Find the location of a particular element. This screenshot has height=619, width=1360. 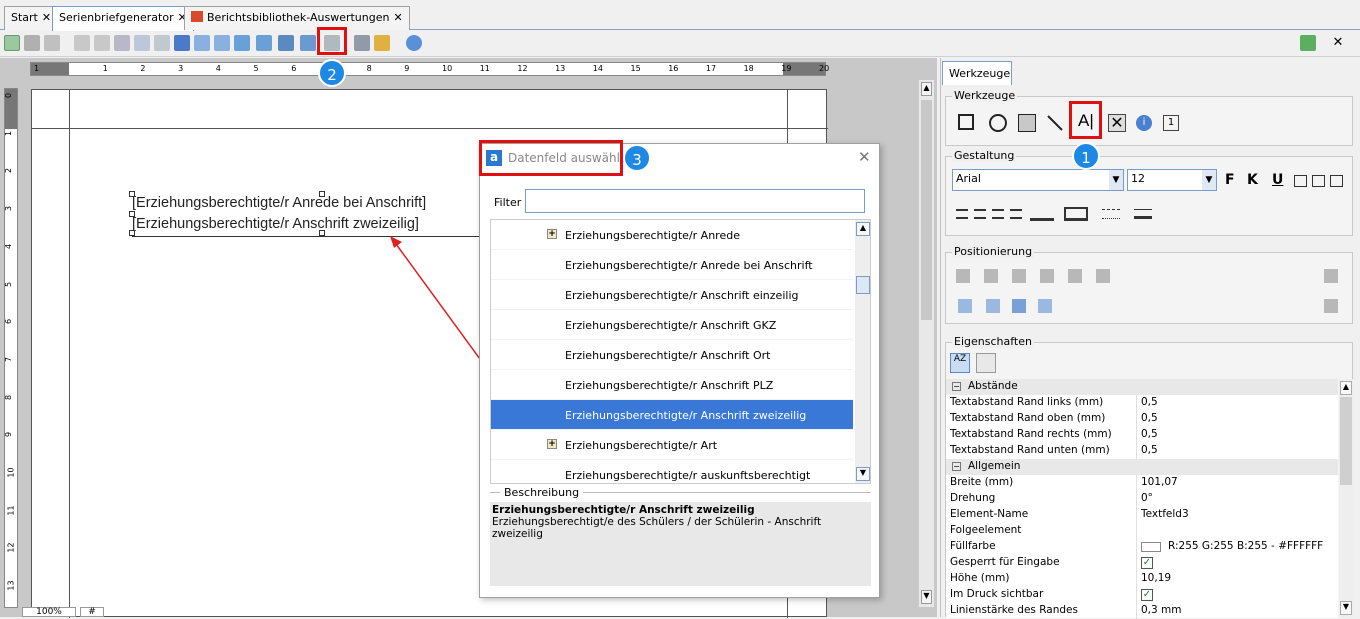

ellipse-tool-icon is located at coordinates (998, 123).